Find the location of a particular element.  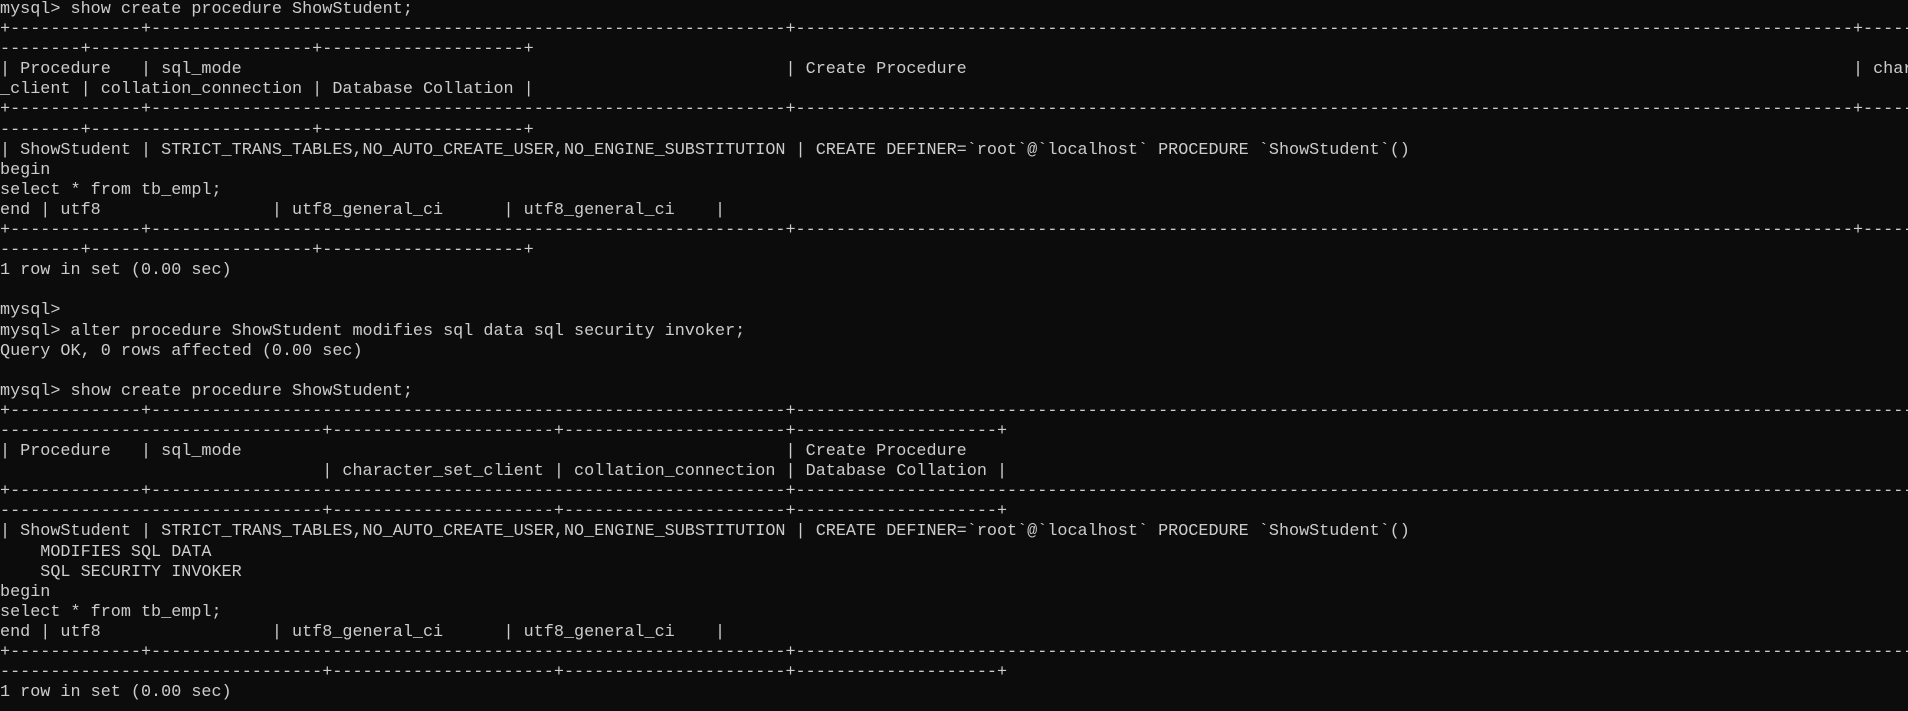

terminal-line: Query OK, 0 rows affected (0.00 sec) is located at coordinates (181, 351).